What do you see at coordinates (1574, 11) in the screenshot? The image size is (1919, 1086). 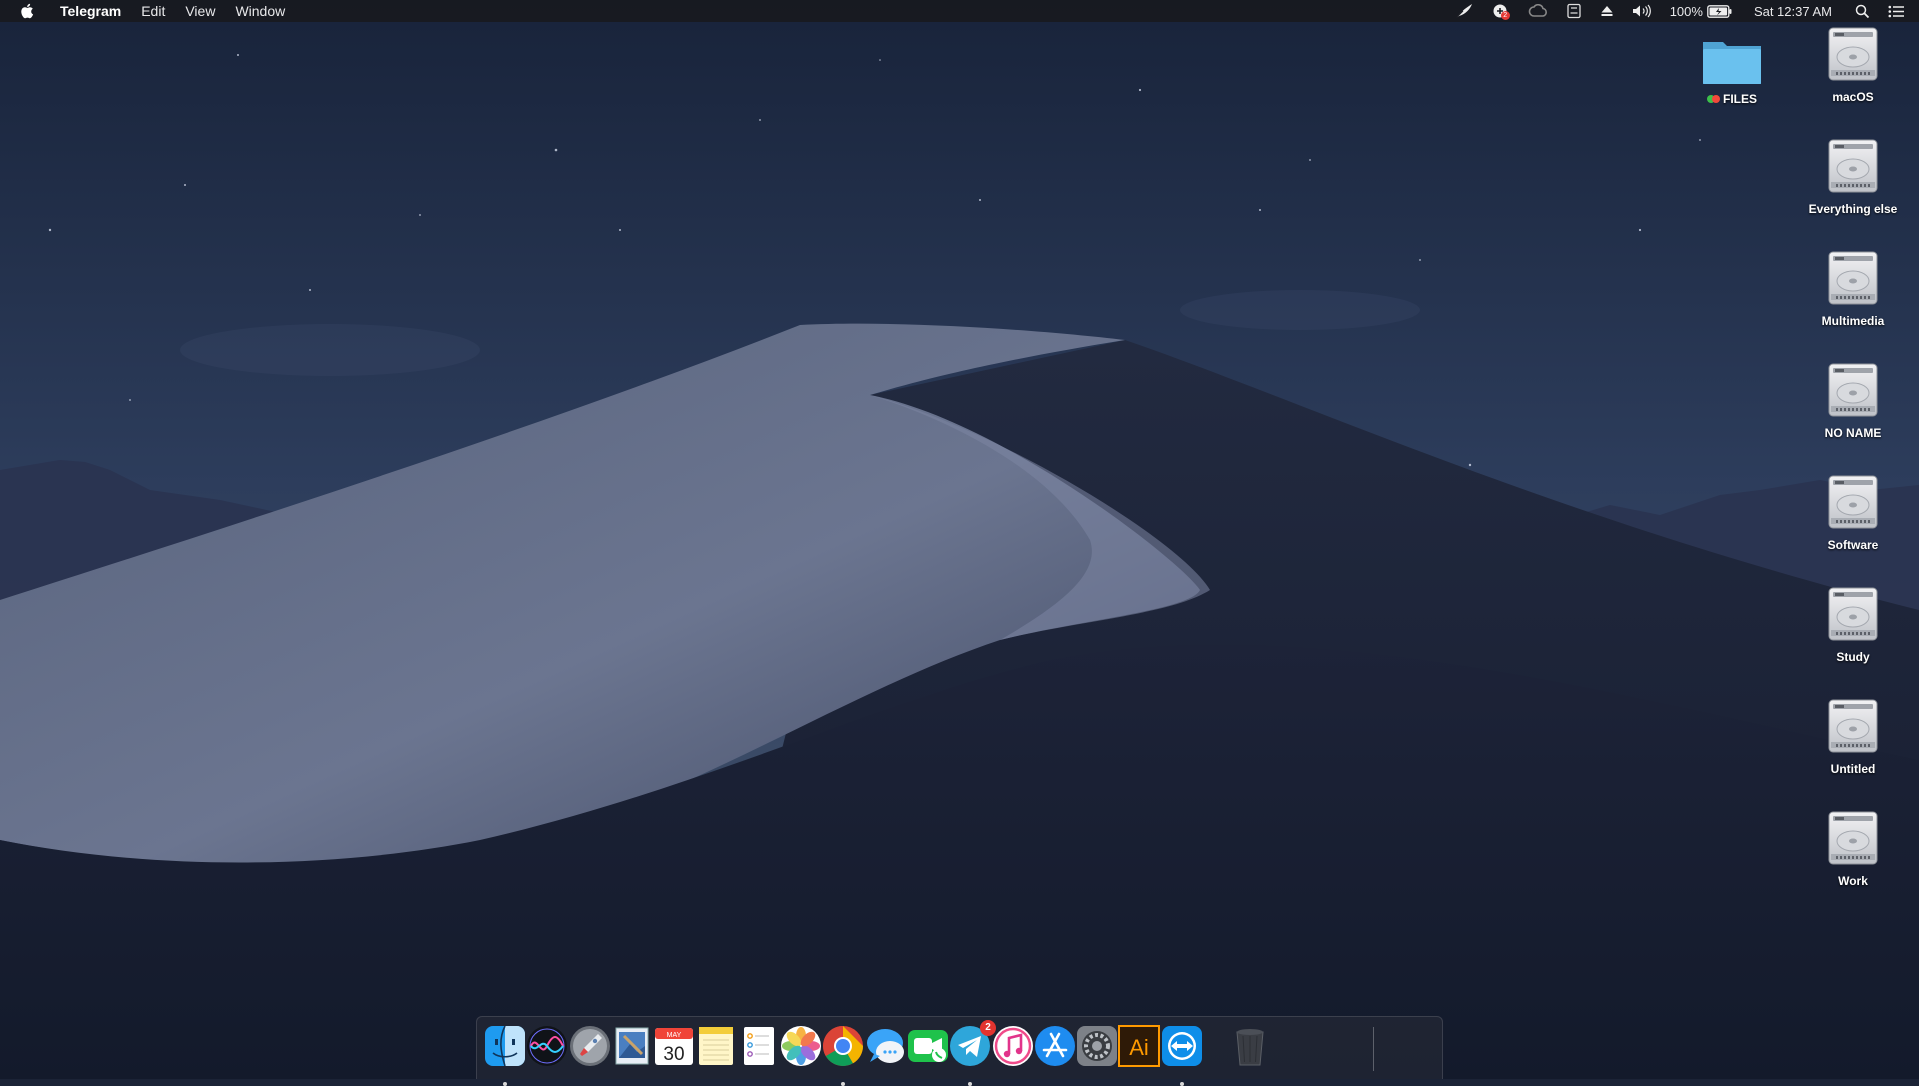 I see `menu-extra-icon` at bounding box center [1574, 11].